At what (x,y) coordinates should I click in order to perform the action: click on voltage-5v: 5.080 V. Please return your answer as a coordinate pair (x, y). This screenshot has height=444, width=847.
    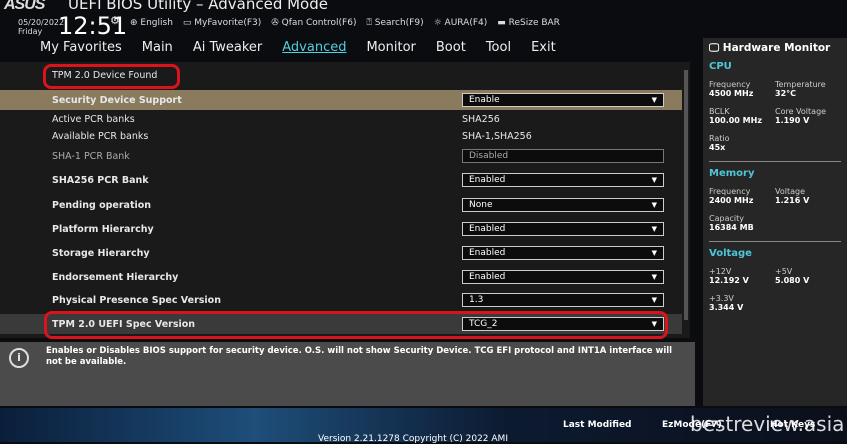
    Looking at the image, I should click on (792, 280).